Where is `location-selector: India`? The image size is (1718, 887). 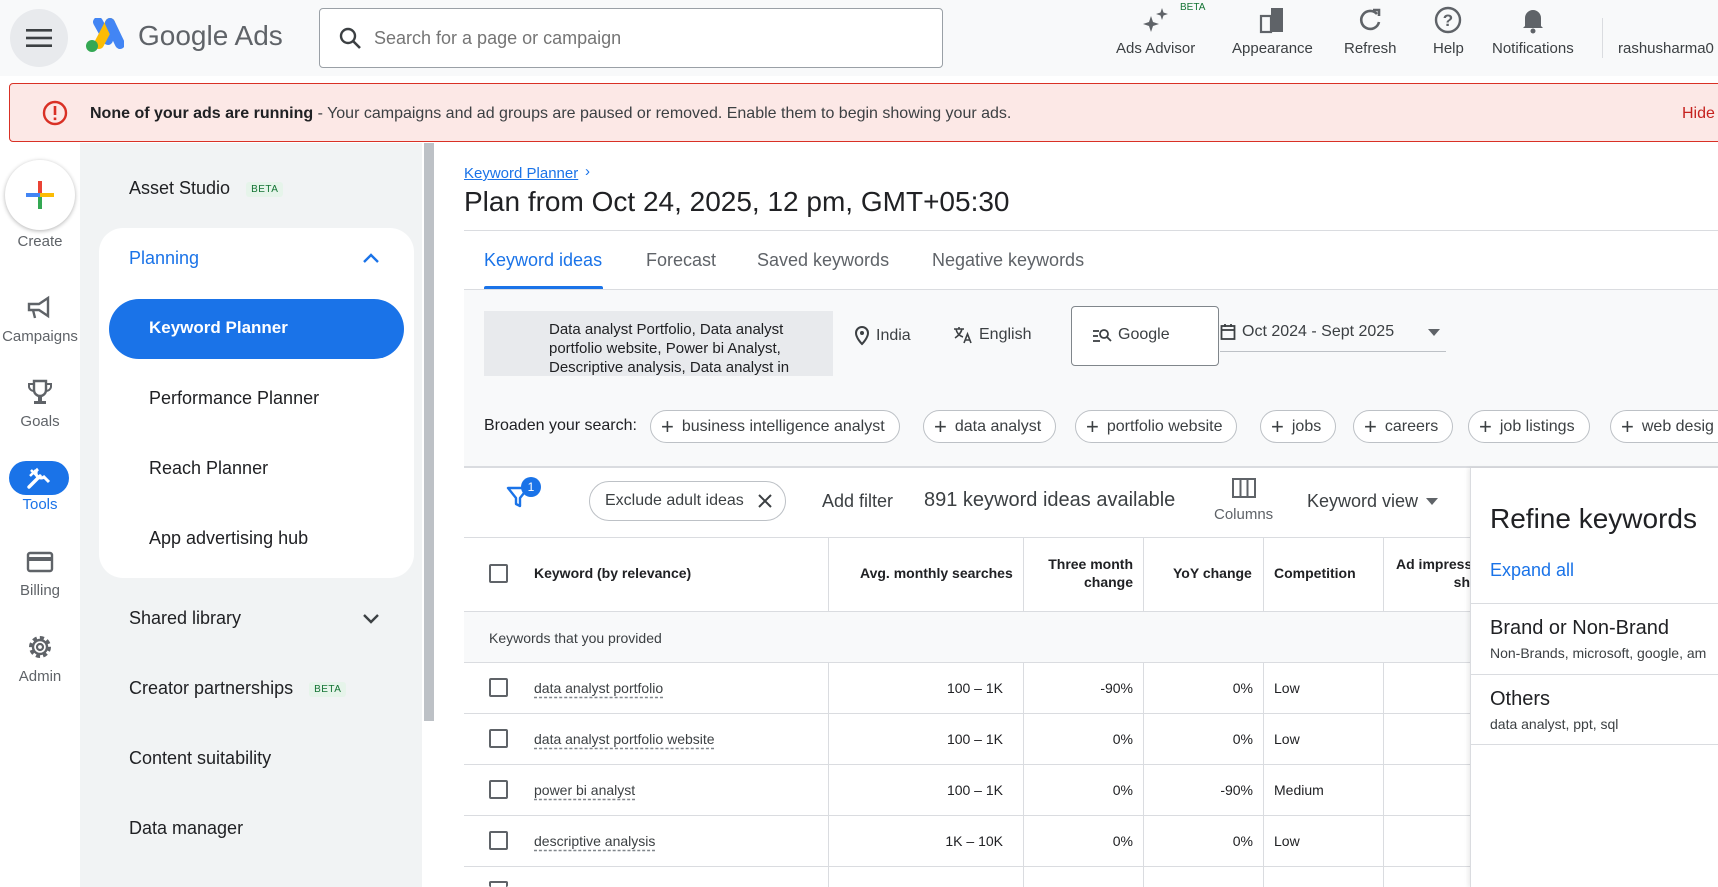
location-selector: India is located at coordinates (882, 336).